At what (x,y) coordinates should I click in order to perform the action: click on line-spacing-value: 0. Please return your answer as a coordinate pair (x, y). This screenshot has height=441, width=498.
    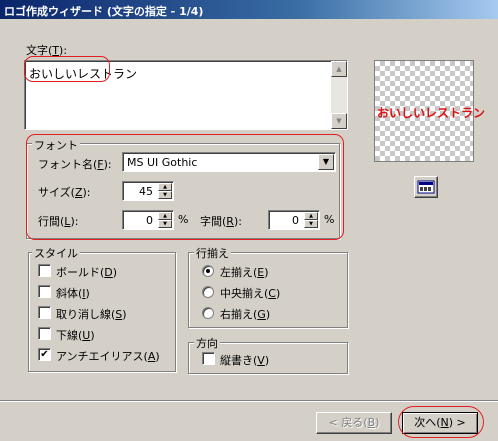
    Looking at the image, I should click on (149, 220).